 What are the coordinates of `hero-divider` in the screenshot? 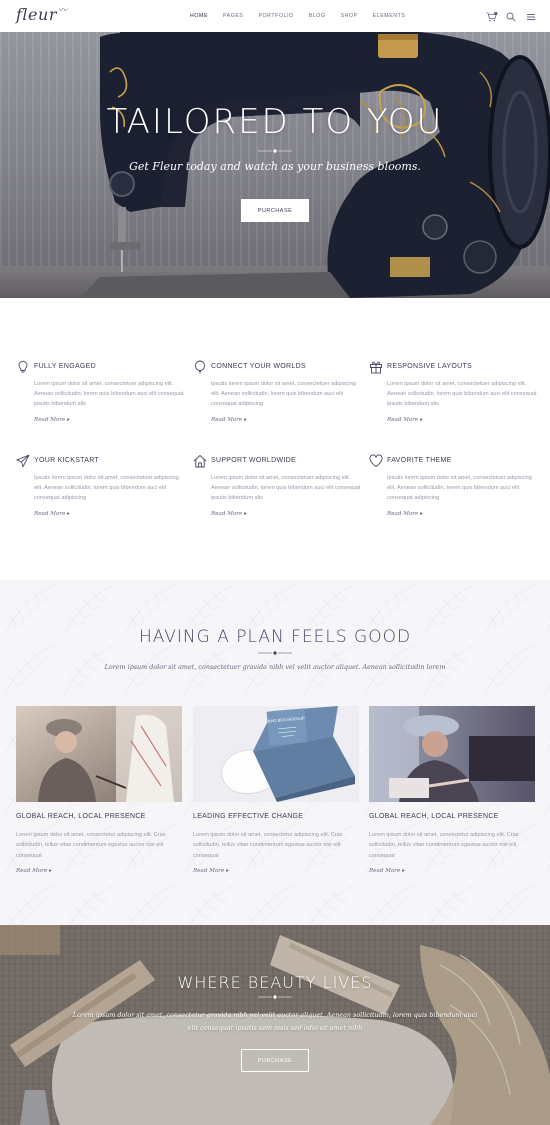 It's located at (275, 151).